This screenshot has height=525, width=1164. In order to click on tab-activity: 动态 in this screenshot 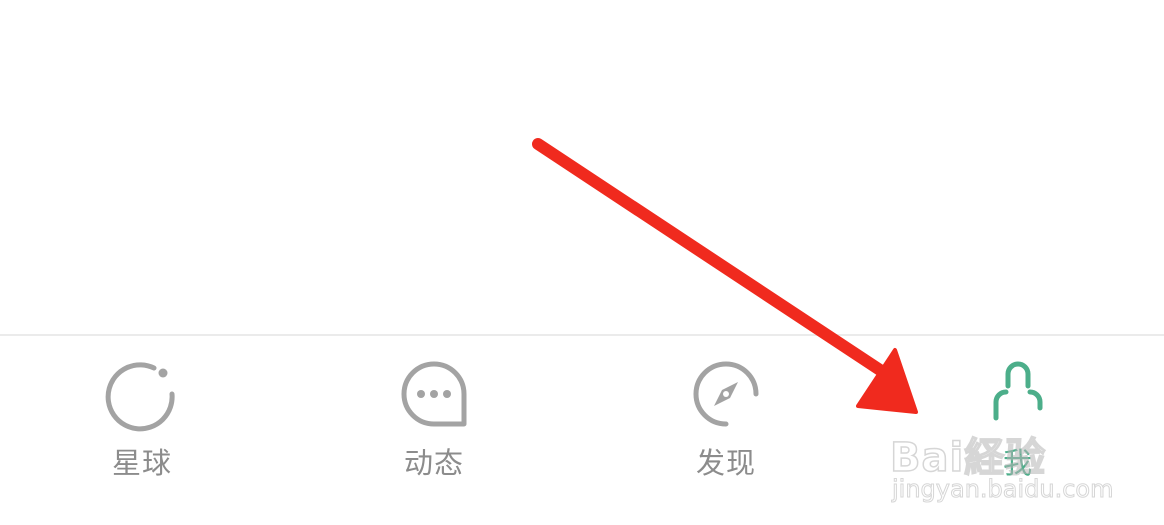, I will do `click(434, 426)`.